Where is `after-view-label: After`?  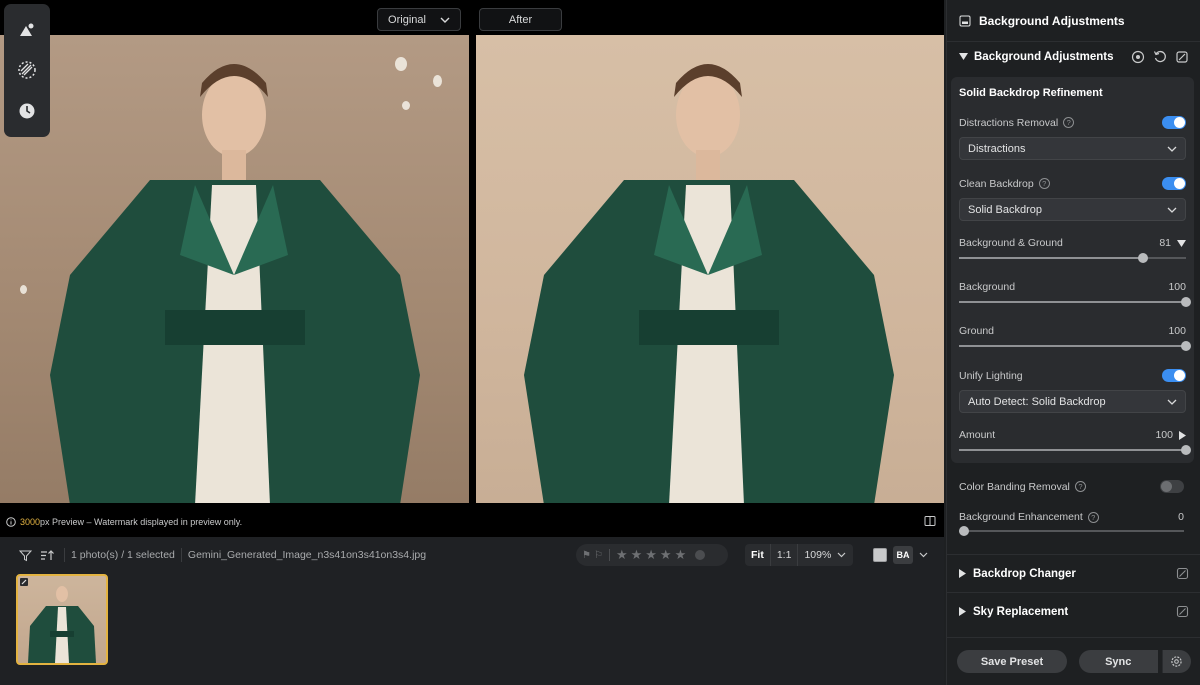 after-view-label: After is located at coordinates (520, 19).